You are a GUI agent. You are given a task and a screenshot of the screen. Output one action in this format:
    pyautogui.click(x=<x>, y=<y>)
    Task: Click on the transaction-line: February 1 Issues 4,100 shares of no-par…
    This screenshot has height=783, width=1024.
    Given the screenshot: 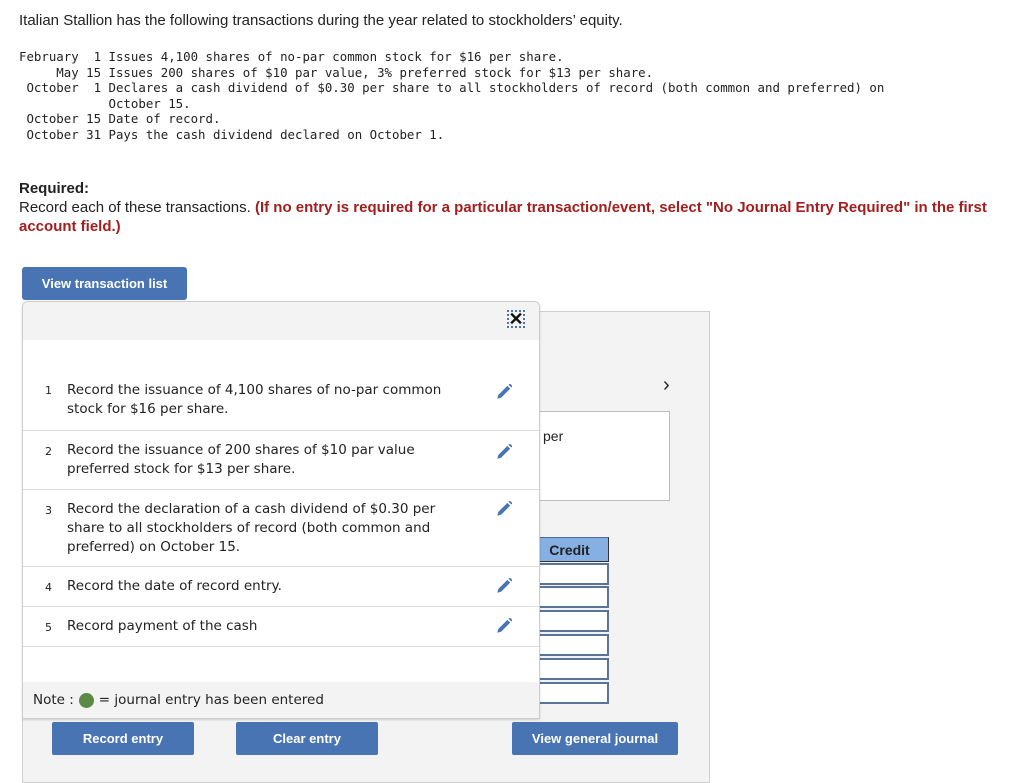 What is the action you would take?
    pyautogui.click(x=291, y=56)
    